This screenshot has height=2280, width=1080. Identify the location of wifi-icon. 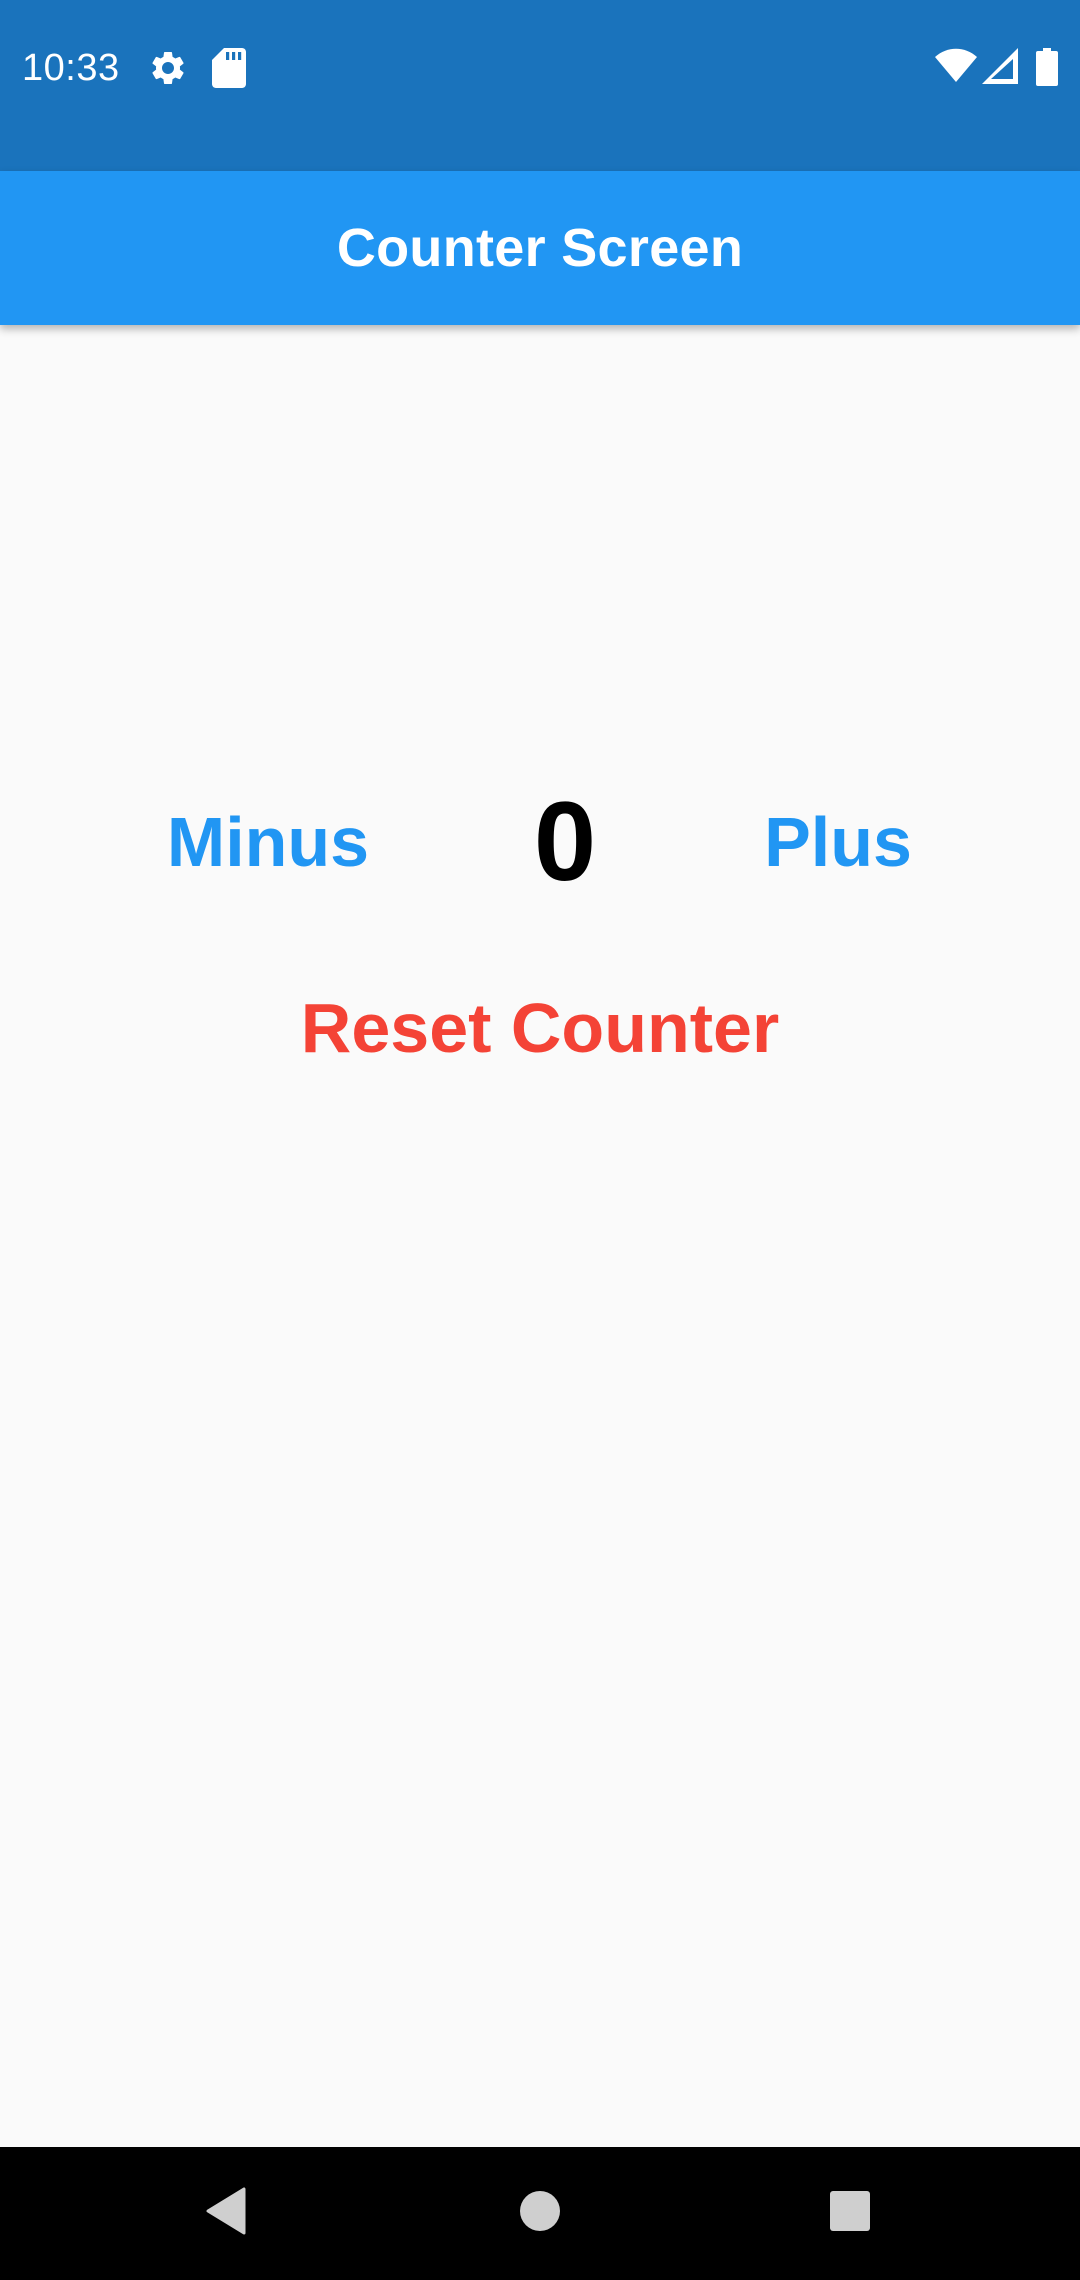
(956, 68).